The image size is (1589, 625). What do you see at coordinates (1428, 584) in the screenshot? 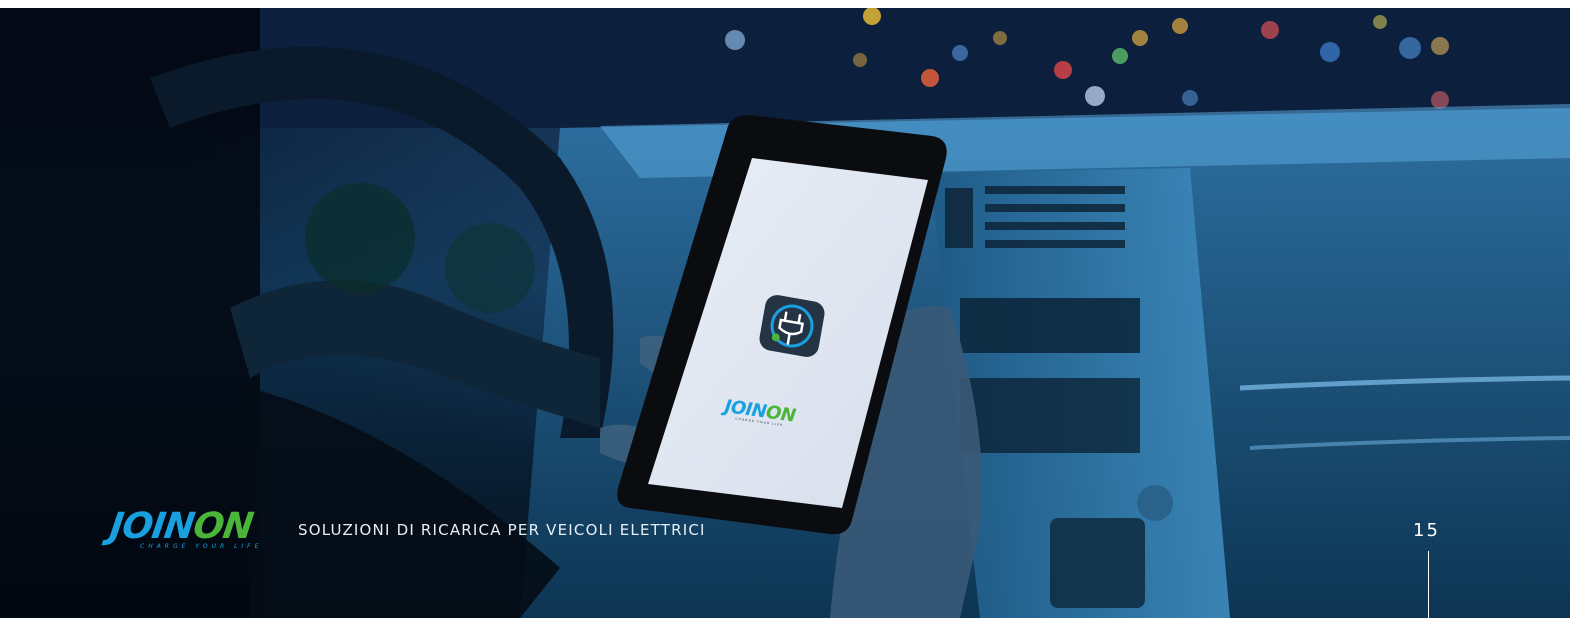
I see `page-number-rule` at bounding box center [1428, 584].